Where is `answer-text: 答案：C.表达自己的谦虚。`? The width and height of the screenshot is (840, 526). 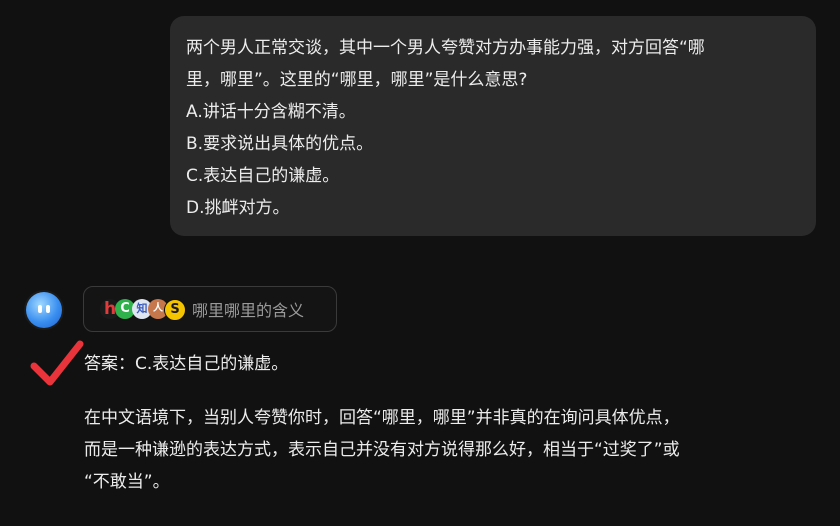 answer-text: 答案：C.表达自己的谦虚。 is located at coordinates (186, 364).